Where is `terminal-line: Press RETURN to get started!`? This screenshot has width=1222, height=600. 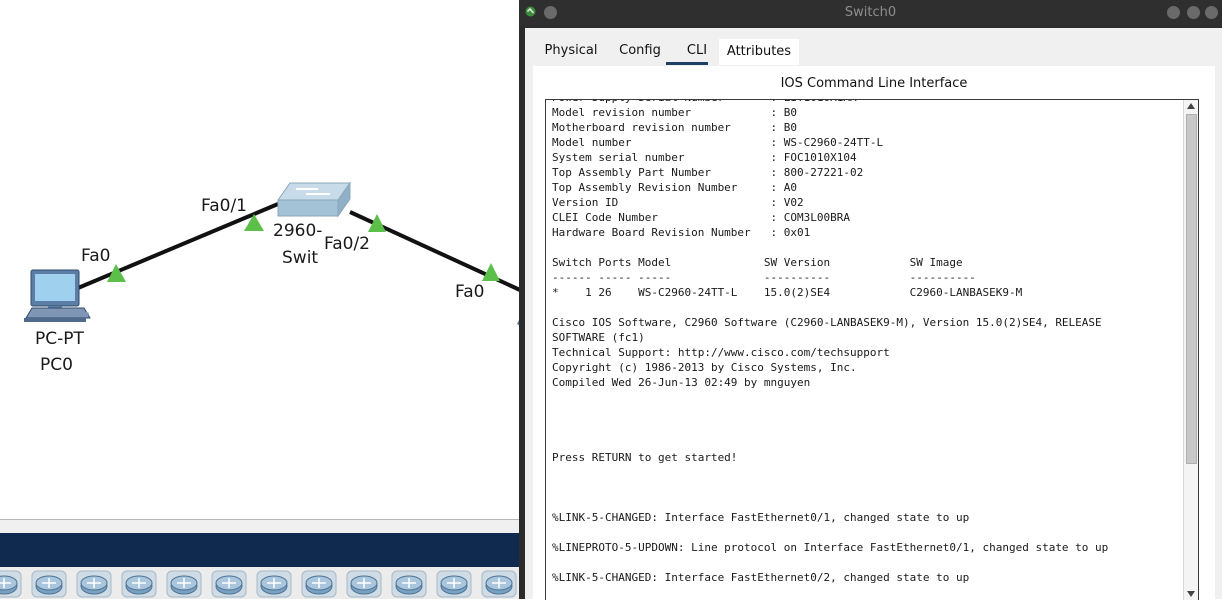
terminal-line: Press RETURN to get started! is located at coordinates (645, 457).